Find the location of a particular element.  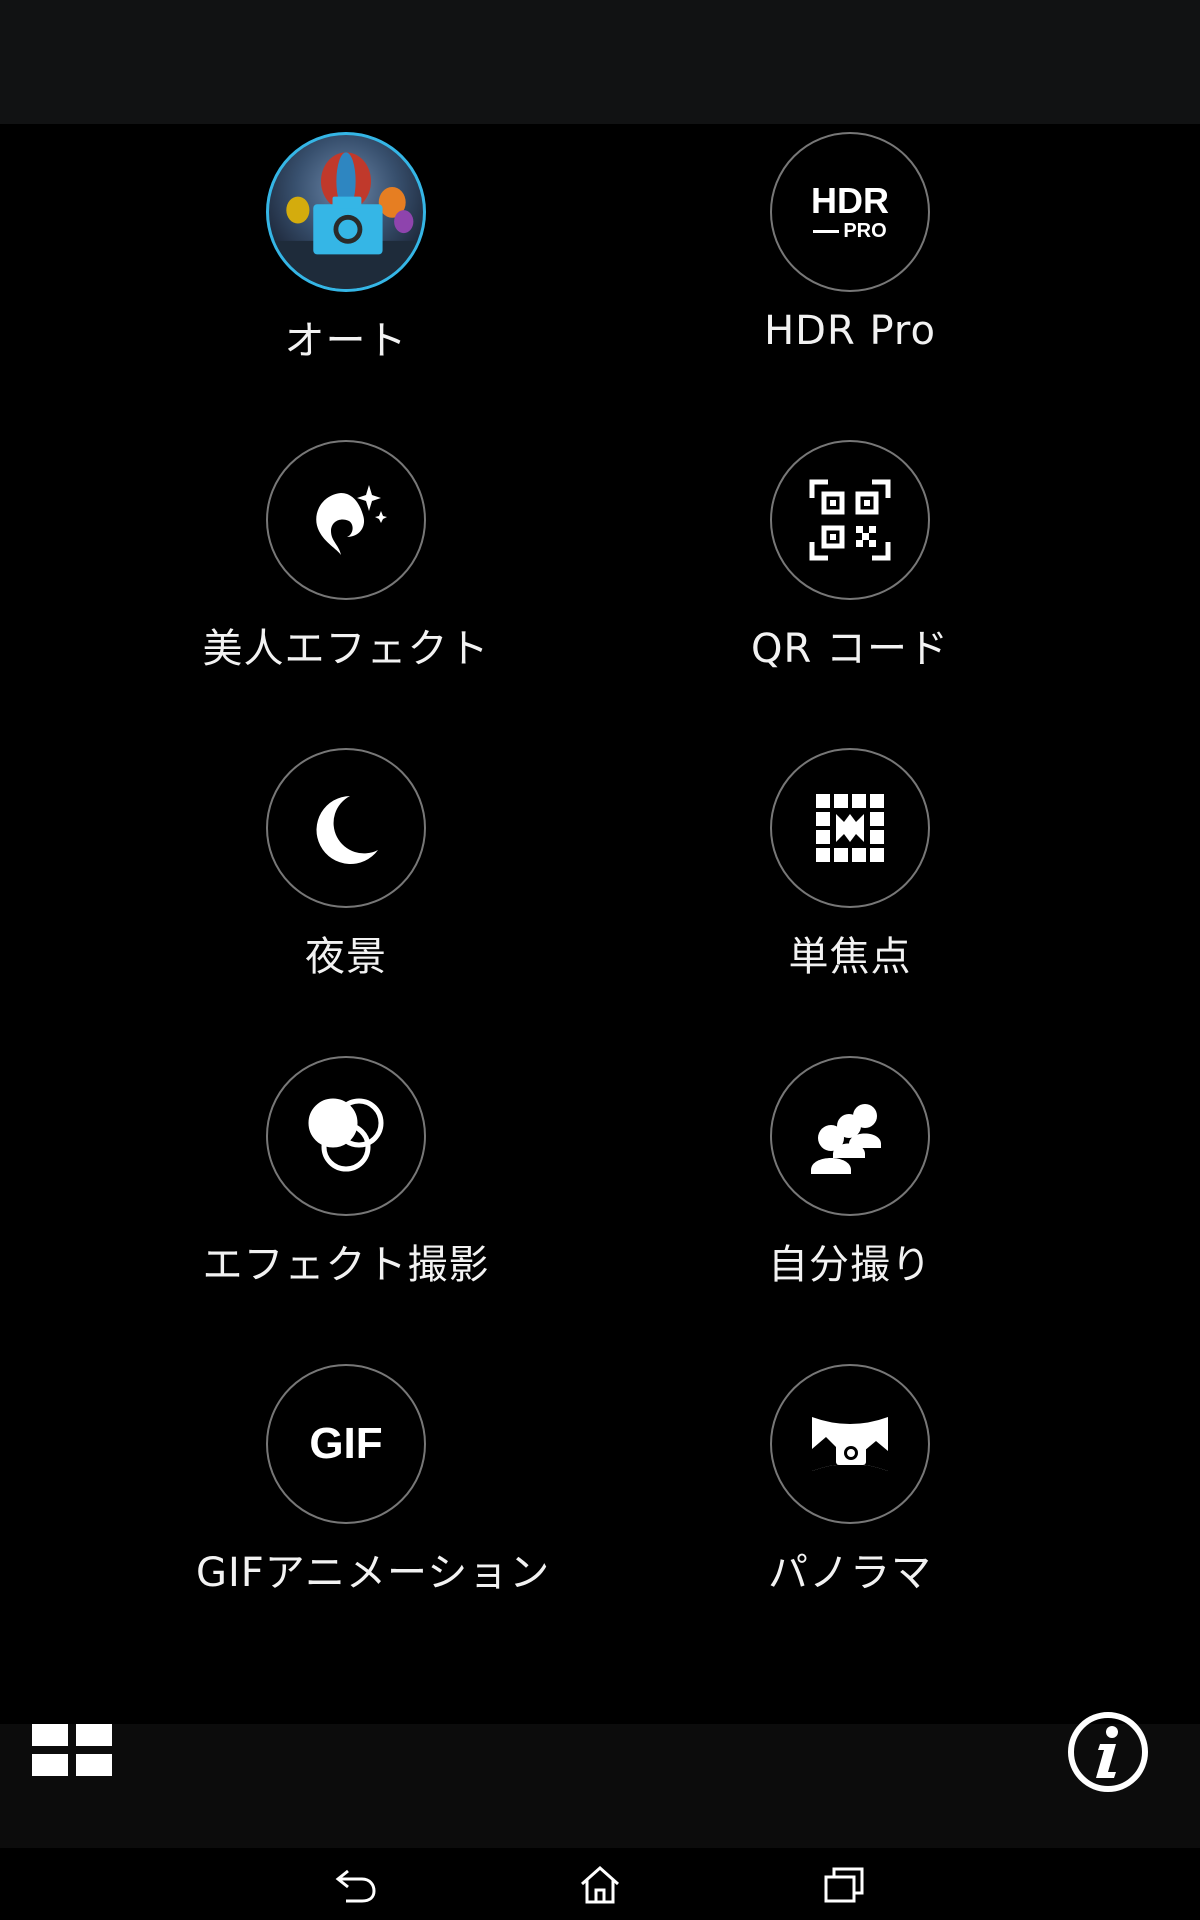

night-moon-icon is located at coordinates (346, 828).